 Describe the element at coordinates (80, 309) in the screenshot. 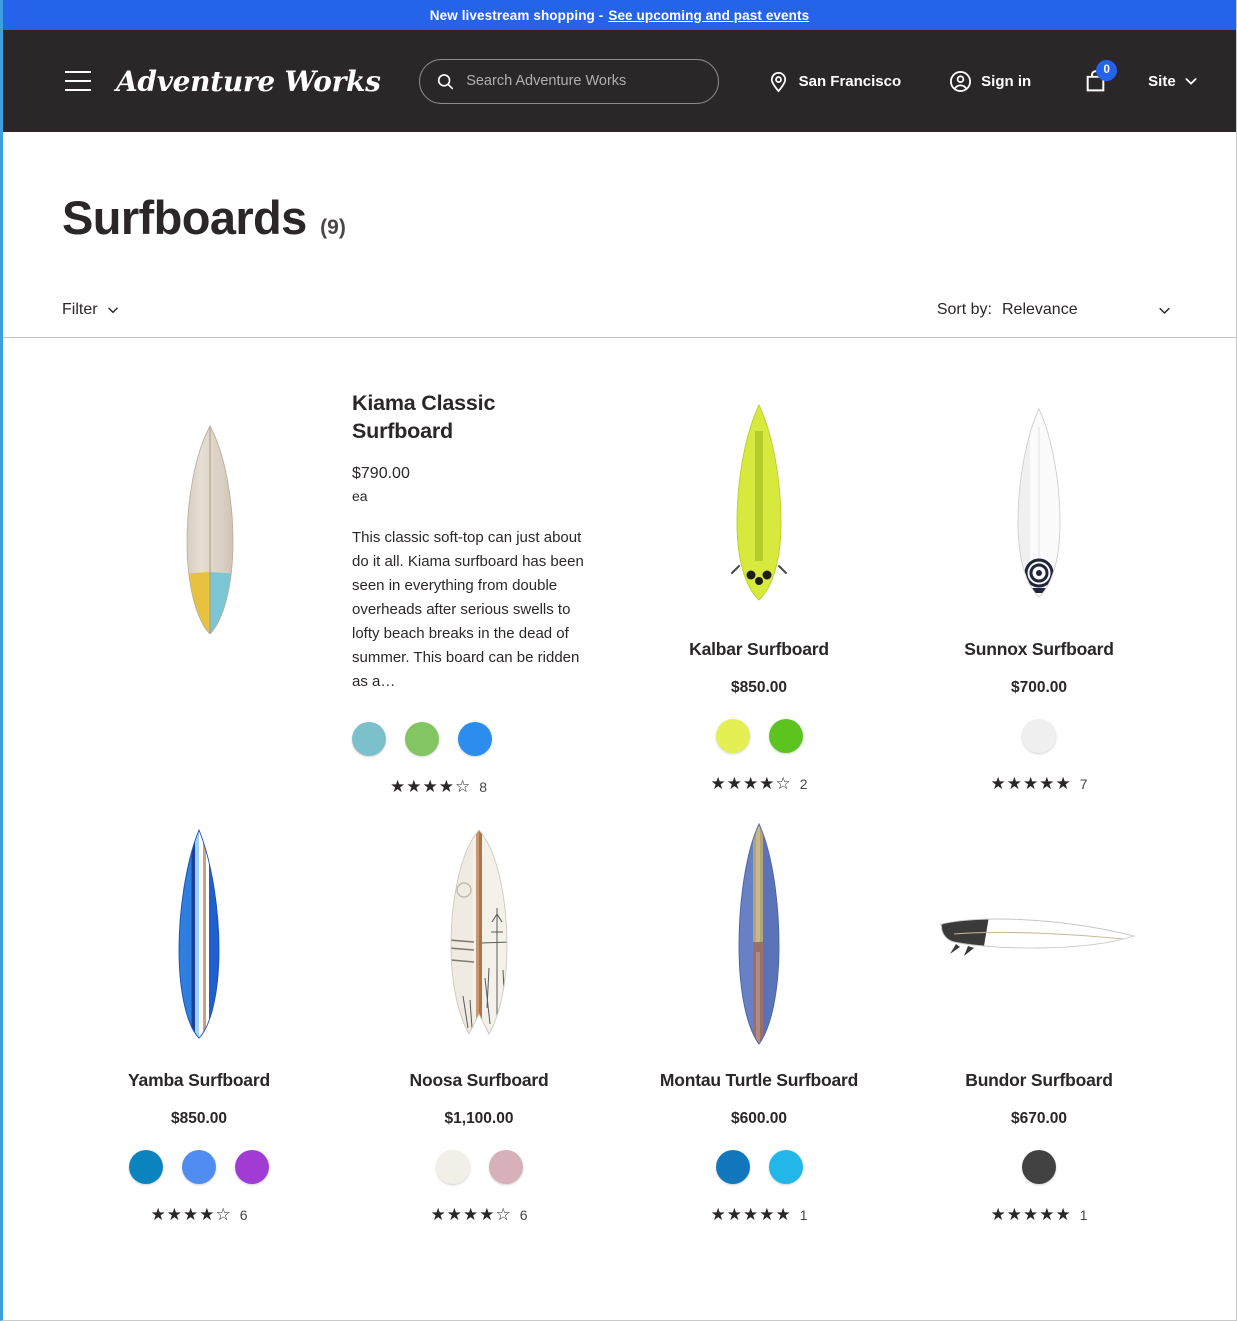

I see `filter-label: Filter` at that location.